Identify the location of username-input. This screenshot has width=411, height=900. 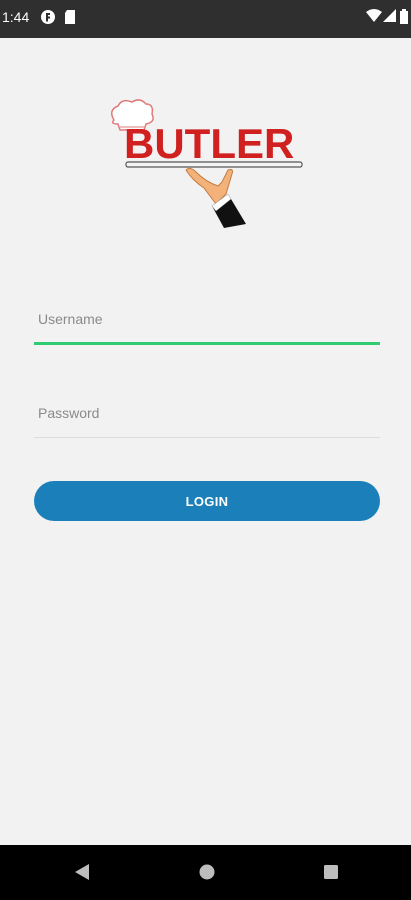
(207, 319).